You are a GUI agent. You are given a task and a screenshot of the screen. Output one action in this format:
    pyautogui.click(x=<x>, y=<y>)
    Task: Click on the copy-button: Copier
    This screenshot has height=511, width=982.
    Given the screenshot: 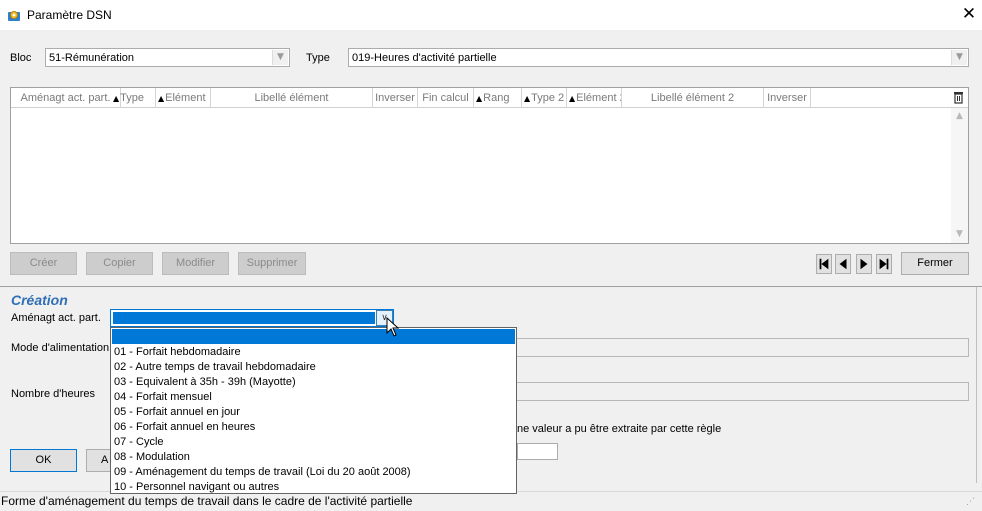 What is the action you would take?
    pyautogui.click(x=119, y=263)
    